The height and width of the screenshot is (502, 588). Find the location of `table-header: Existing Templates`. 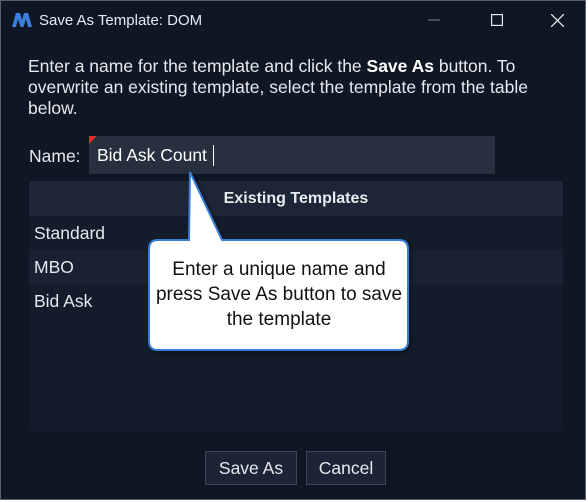

table-header: Existing Templates is located at coordinates (296, 198).